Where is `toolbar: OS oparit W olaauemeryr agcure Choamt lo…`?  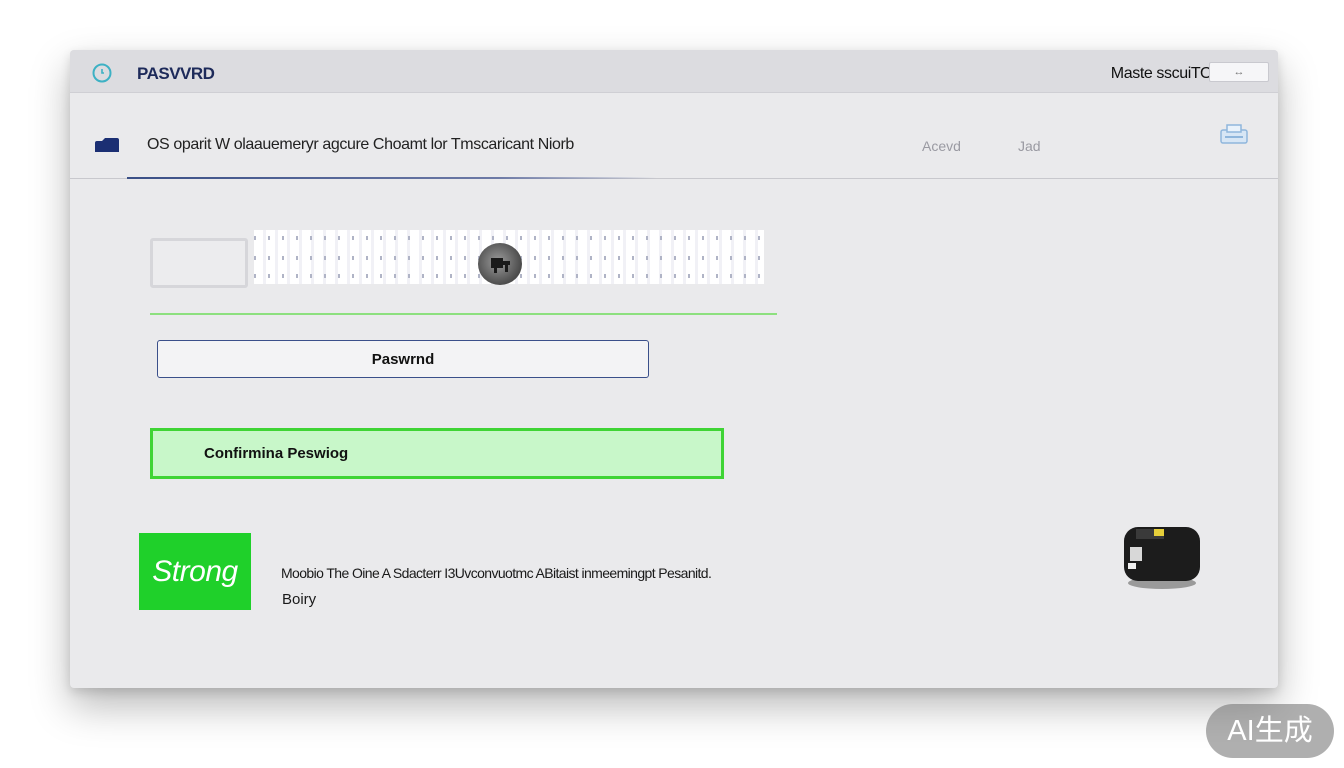 toolbar: OS oparit W olaauemeryr agcure Choamt lo… is located at coordinates (674, 136).